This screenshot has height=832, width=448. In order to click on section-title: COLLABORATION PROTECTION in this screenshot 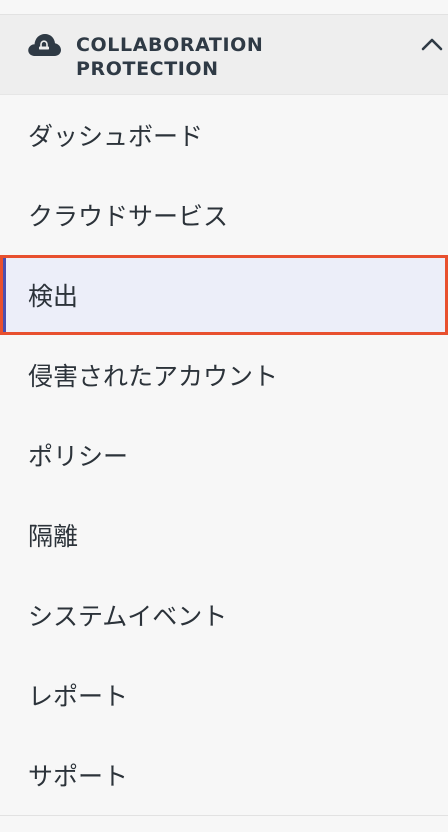, I will do `click(226, 57)`.